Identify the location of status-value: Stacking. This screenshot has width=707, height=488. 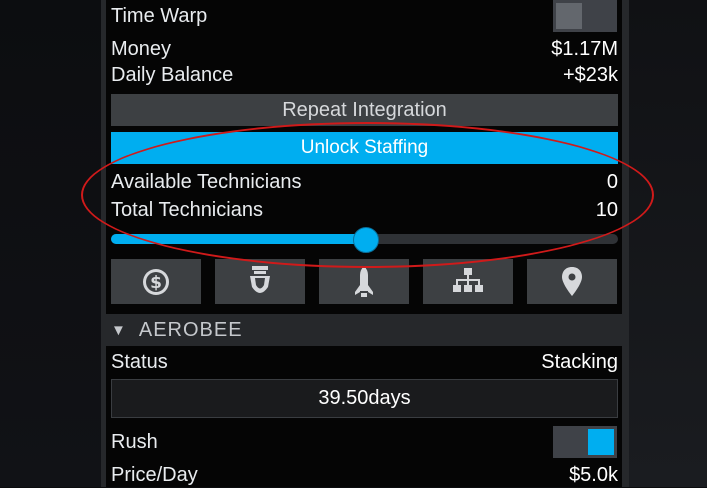
(579, 361).